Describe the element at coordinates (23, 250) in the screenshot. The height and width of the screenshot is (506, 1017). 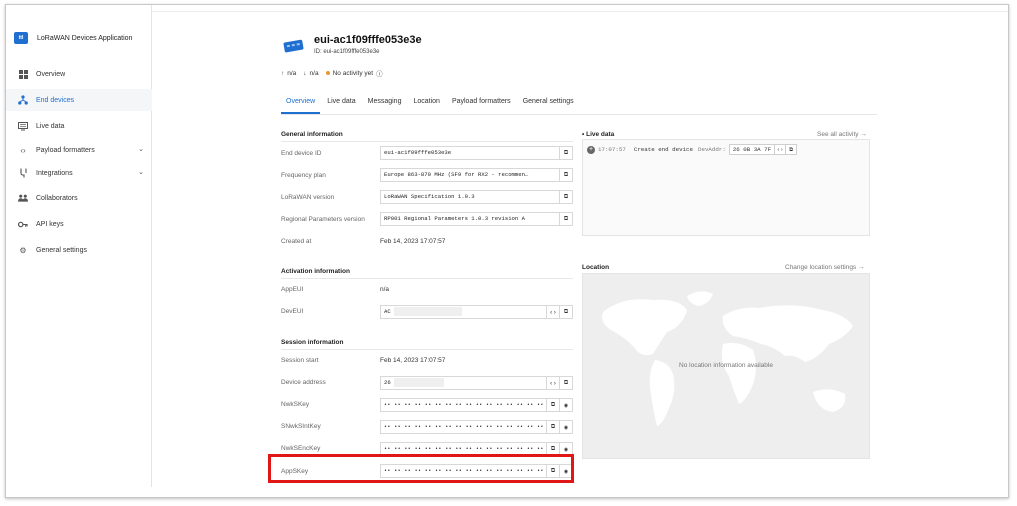
I see `gear-icon: ⚙` at that location.